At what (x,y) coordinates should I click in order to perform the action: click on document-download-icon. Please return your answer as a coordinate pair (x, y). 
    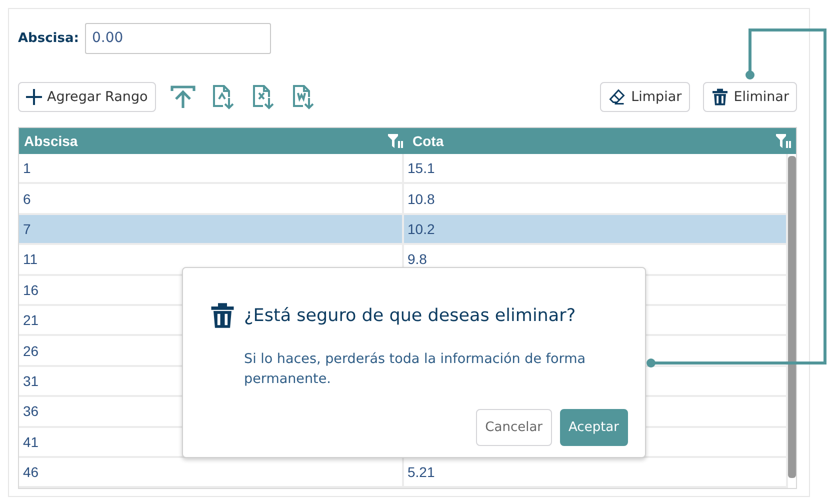
    Looking at the image, I should click on (302, 97).